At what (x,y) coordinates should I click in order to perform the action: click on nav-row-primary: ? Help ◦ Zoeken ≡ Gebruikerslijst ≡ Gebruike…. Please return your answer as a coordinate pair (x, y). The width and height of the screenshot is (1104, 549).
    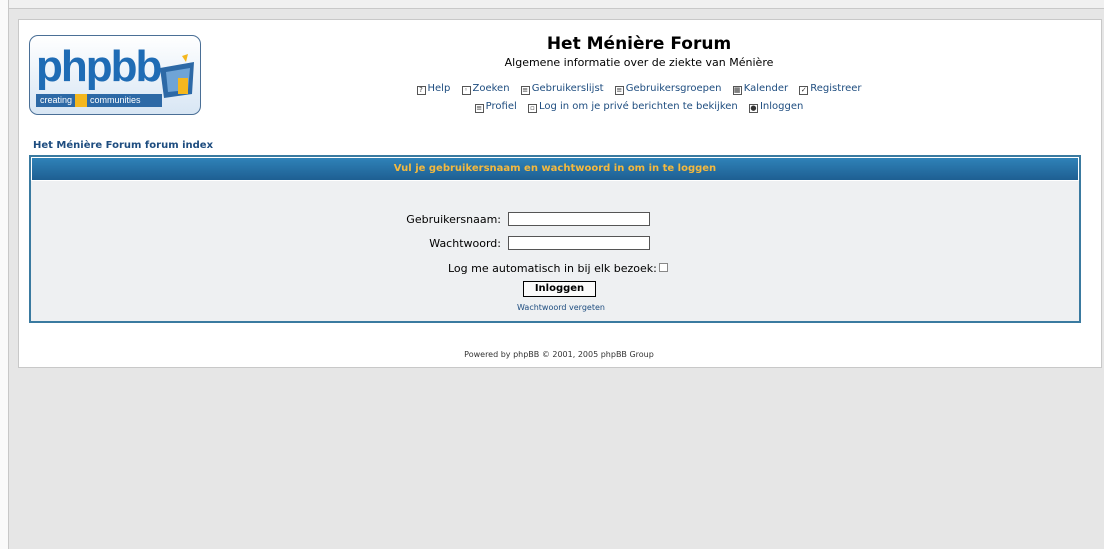
    Looking at the image, I should click on (639, 89).